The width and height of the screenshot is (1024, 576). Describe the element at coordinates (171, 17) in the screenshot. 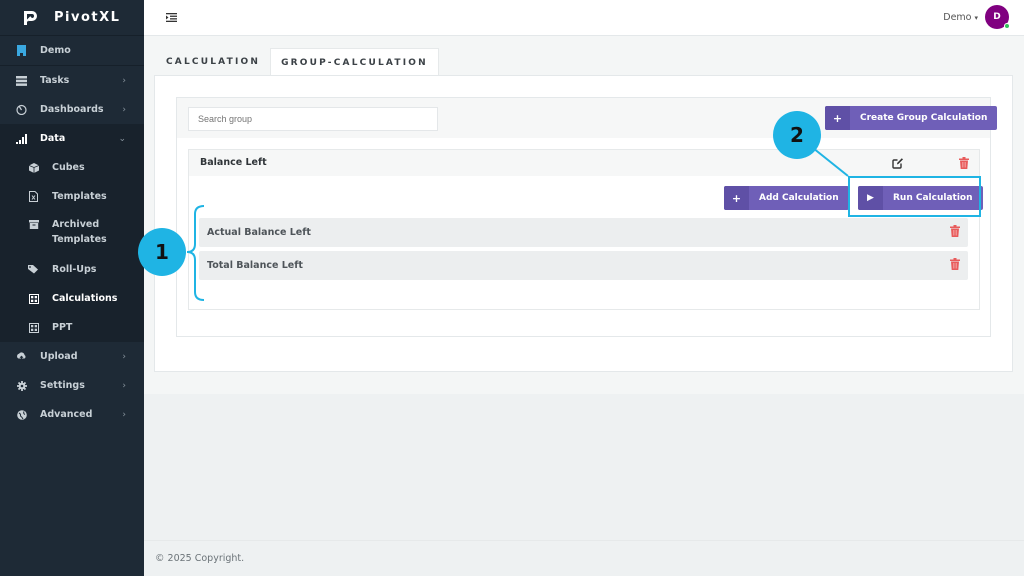

I see `menu-toggle-icon` at that location.